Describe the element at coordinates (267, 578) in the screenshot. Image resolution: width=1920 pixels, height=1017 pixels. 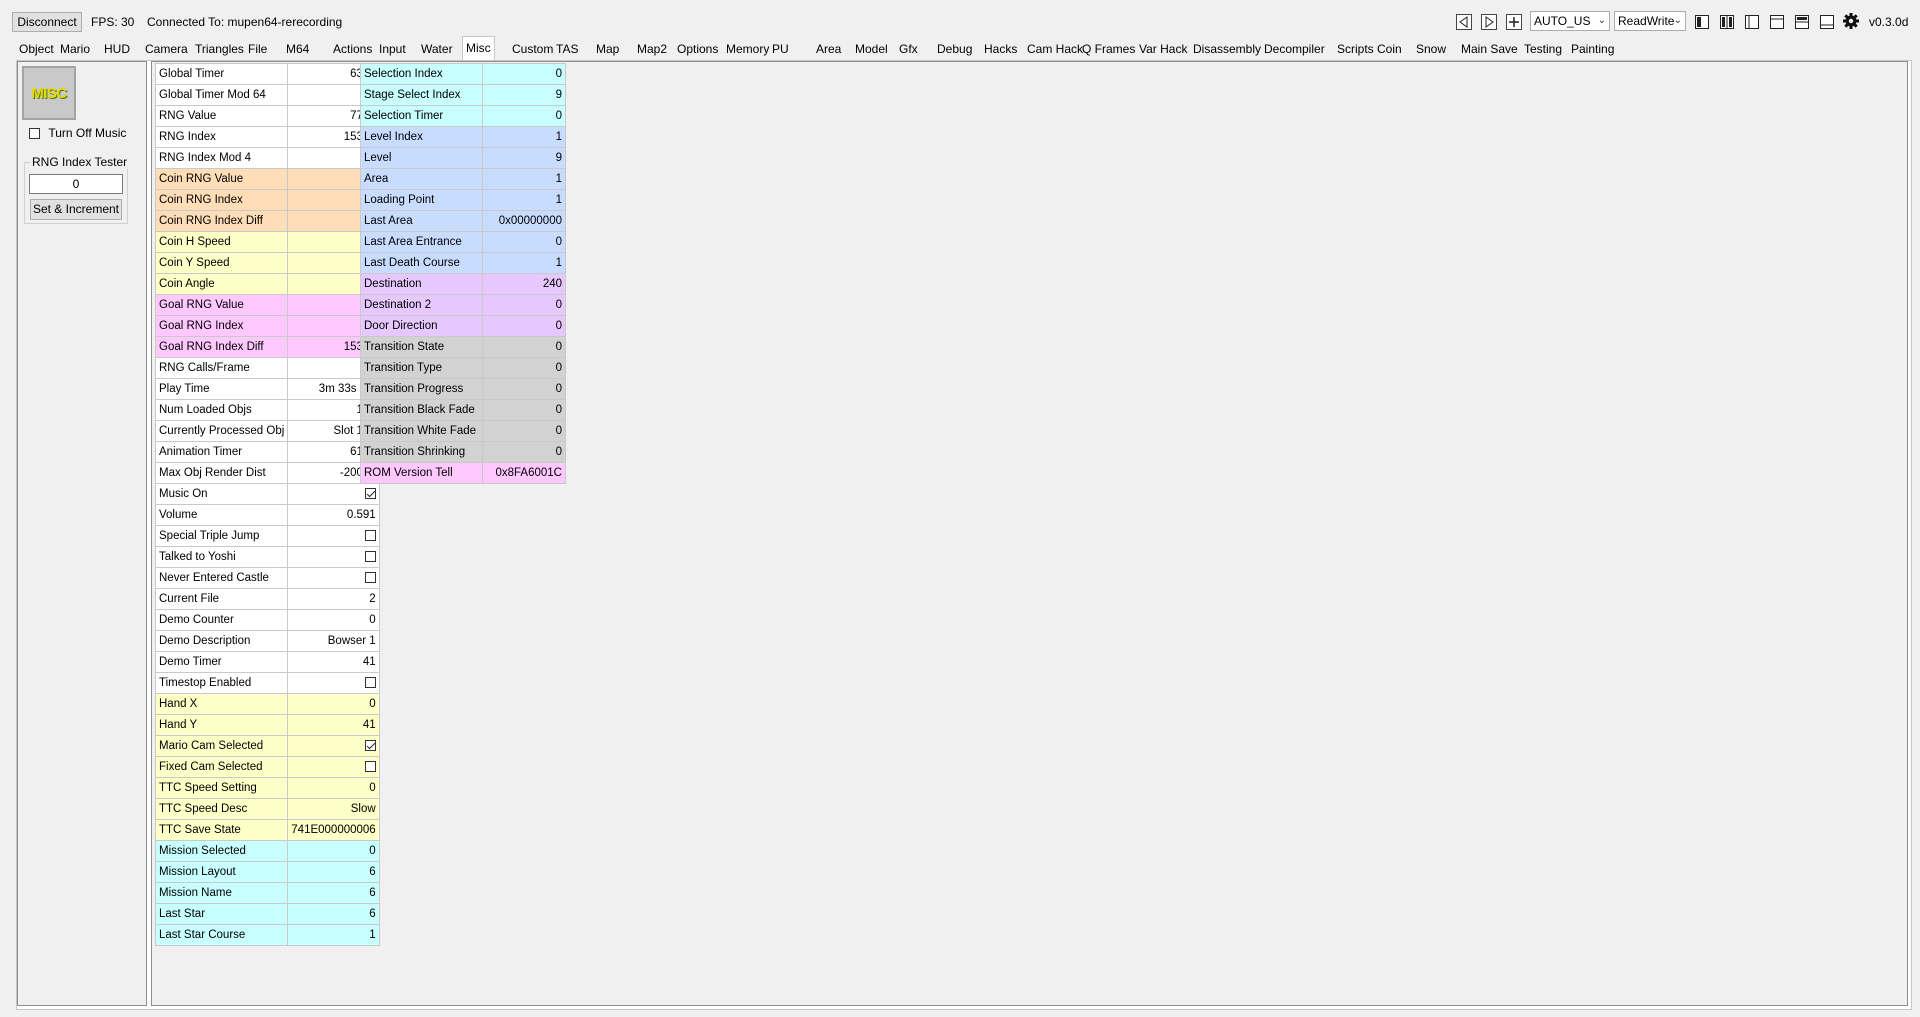
I see `variable-row: Never Entered Castle` at that location.